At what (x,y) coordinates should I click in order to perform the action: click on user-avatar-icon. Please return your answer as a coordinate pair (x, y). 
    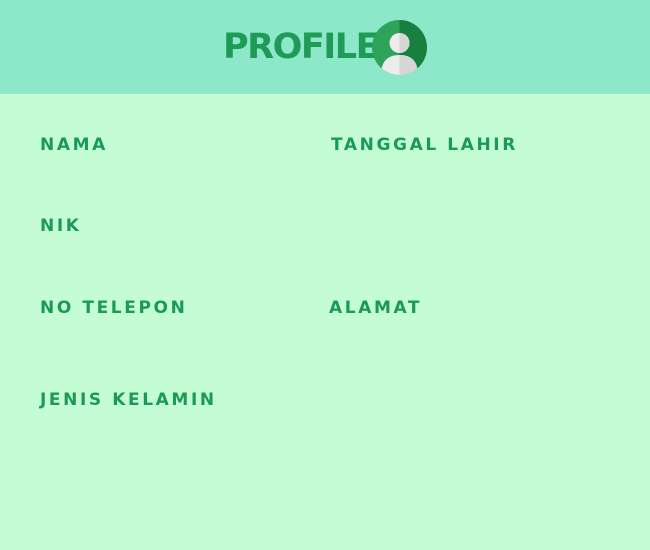
    Looking at the image, I should click on (399, 47).